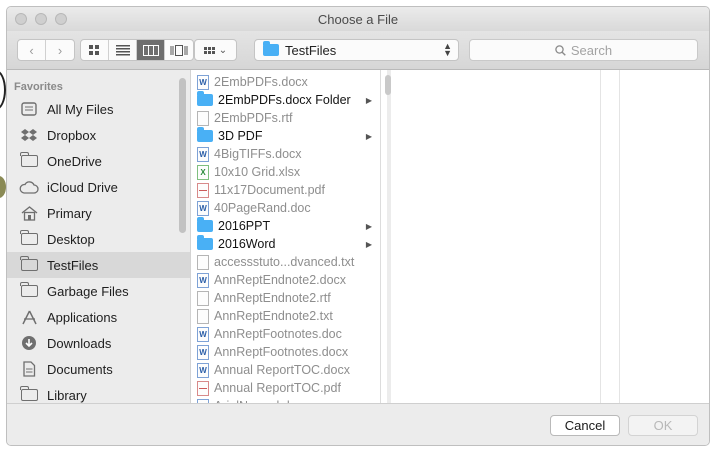  What do you see at coordinates (244, 226) in the screenshot?
I see `file-name: 2016PPT` at bounding box center [244, 226].